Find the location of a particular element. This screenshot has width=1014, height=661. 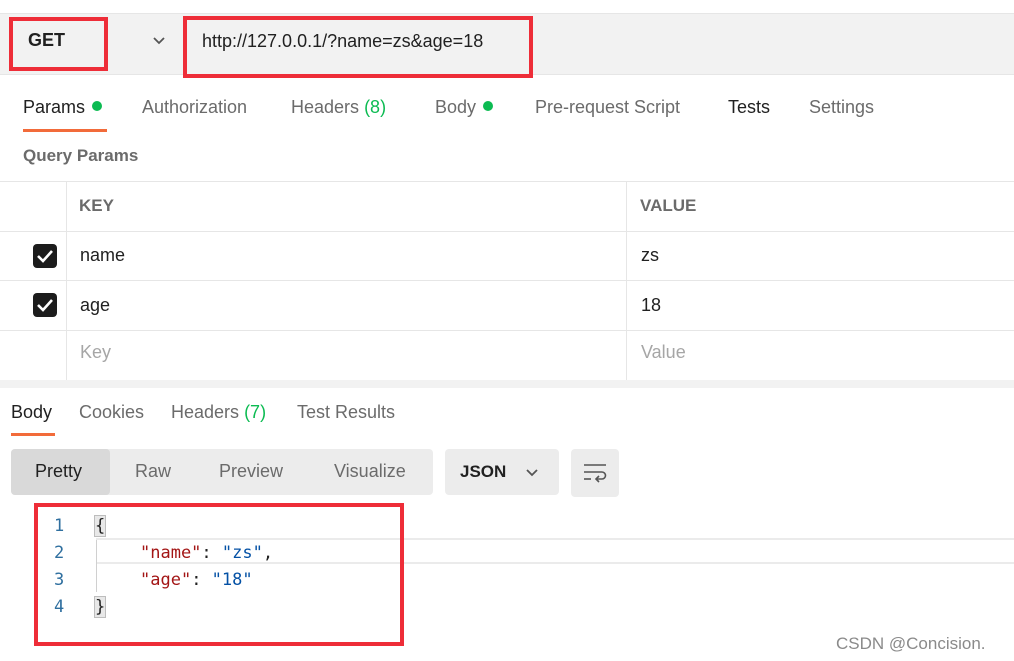

wrap-lines-icon is located at coordinates (595, 473).